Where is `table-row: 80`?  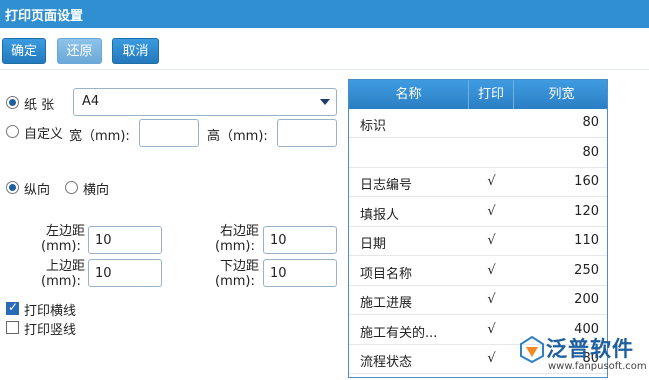 table-row: 80 is located at coordinates (478, 153).